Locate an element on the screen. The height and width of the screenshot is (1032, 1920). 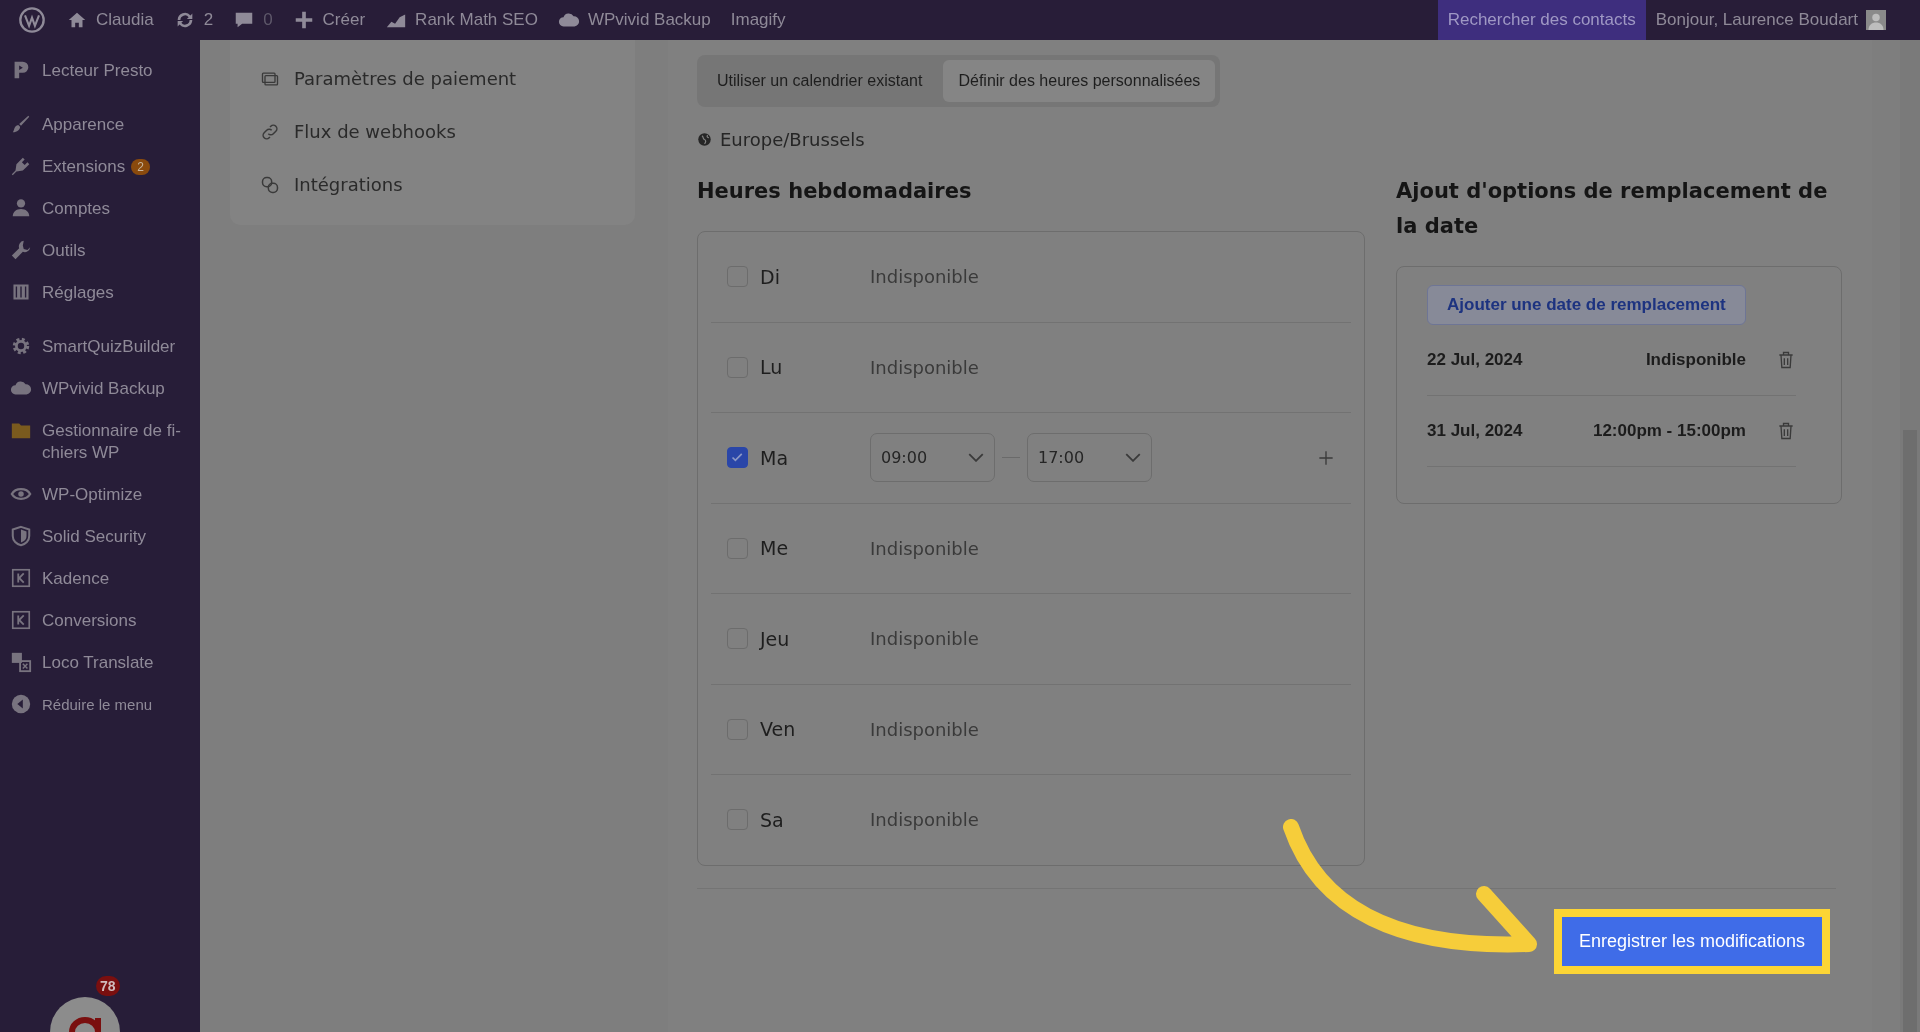
sidebar-item: WPvivid Backup is located at coordinates (103, 389).